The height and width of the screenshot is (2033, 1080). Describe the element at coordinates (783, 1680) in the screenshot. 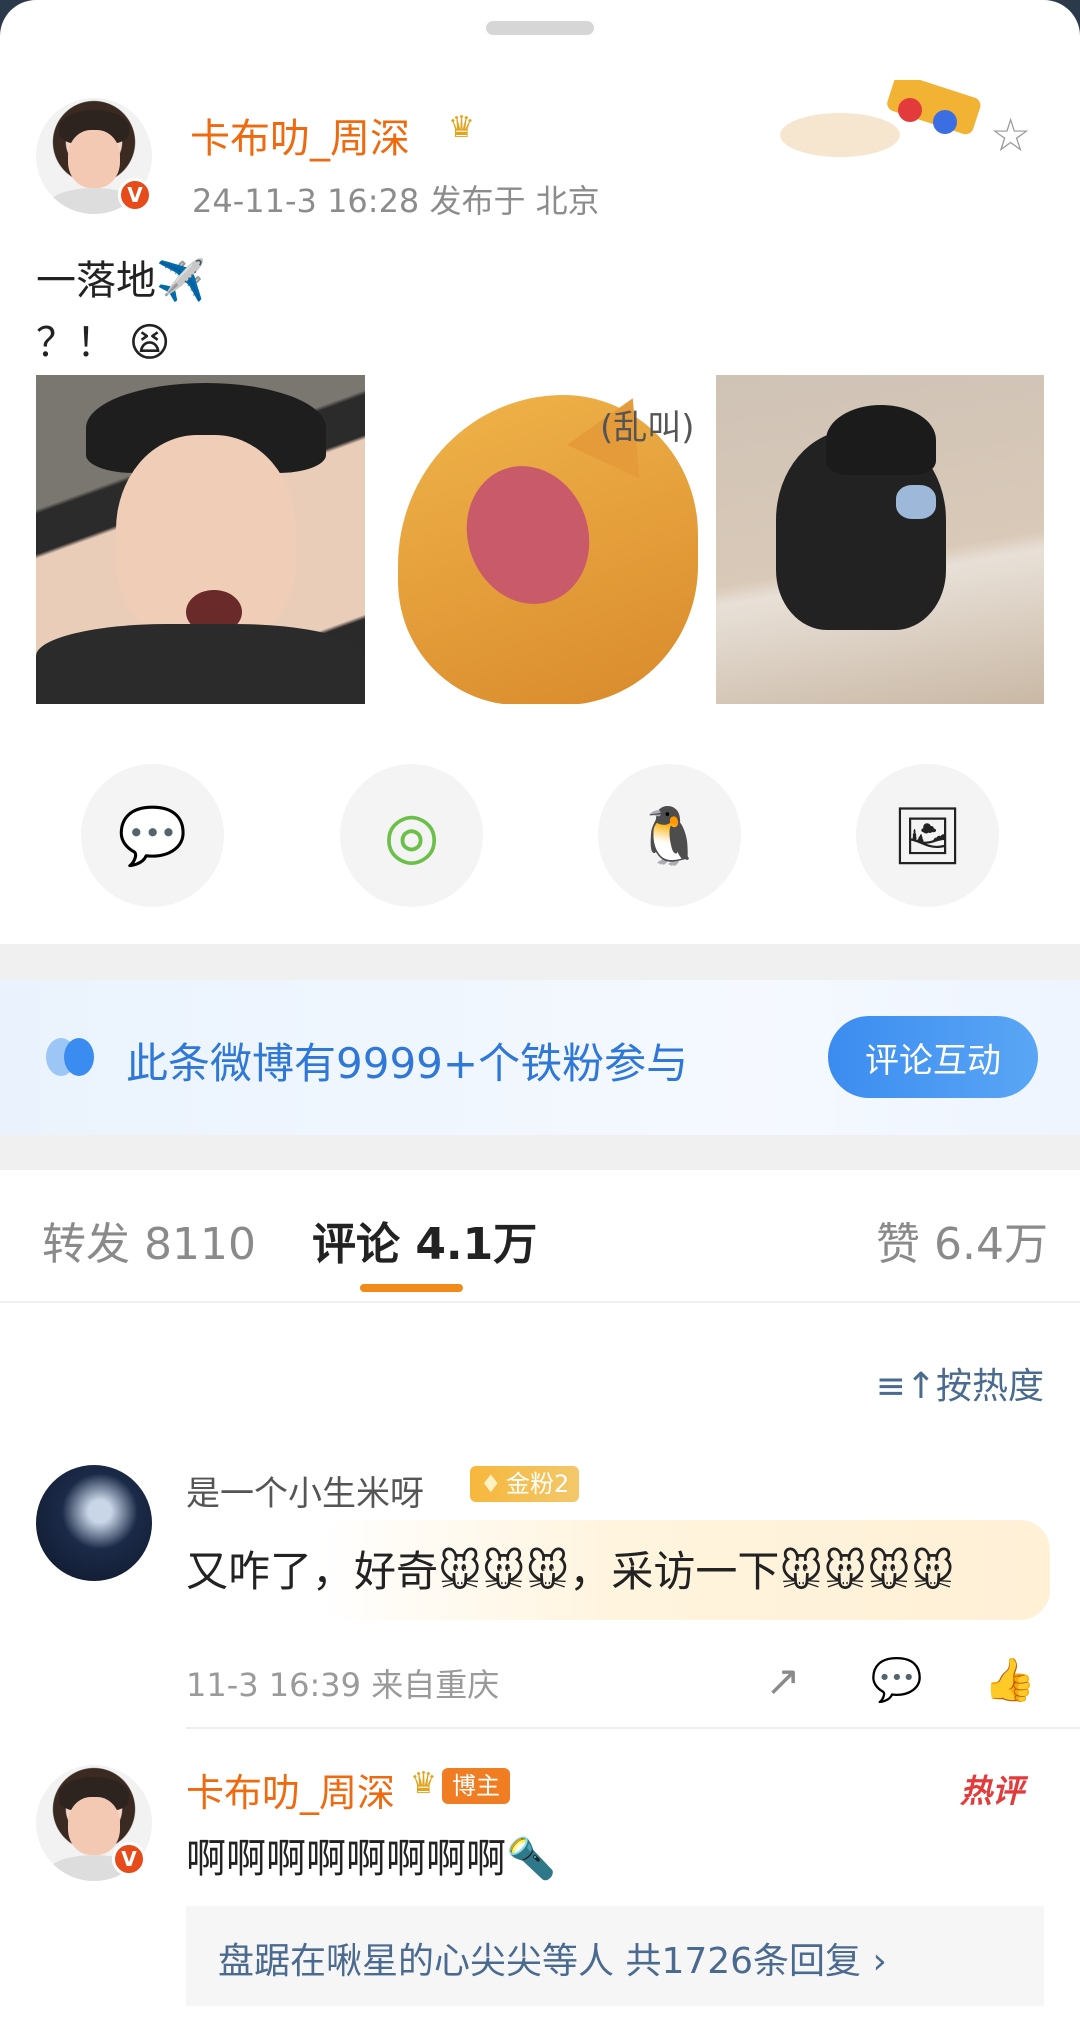

I see `share-comment-icon: ↗` at that location.